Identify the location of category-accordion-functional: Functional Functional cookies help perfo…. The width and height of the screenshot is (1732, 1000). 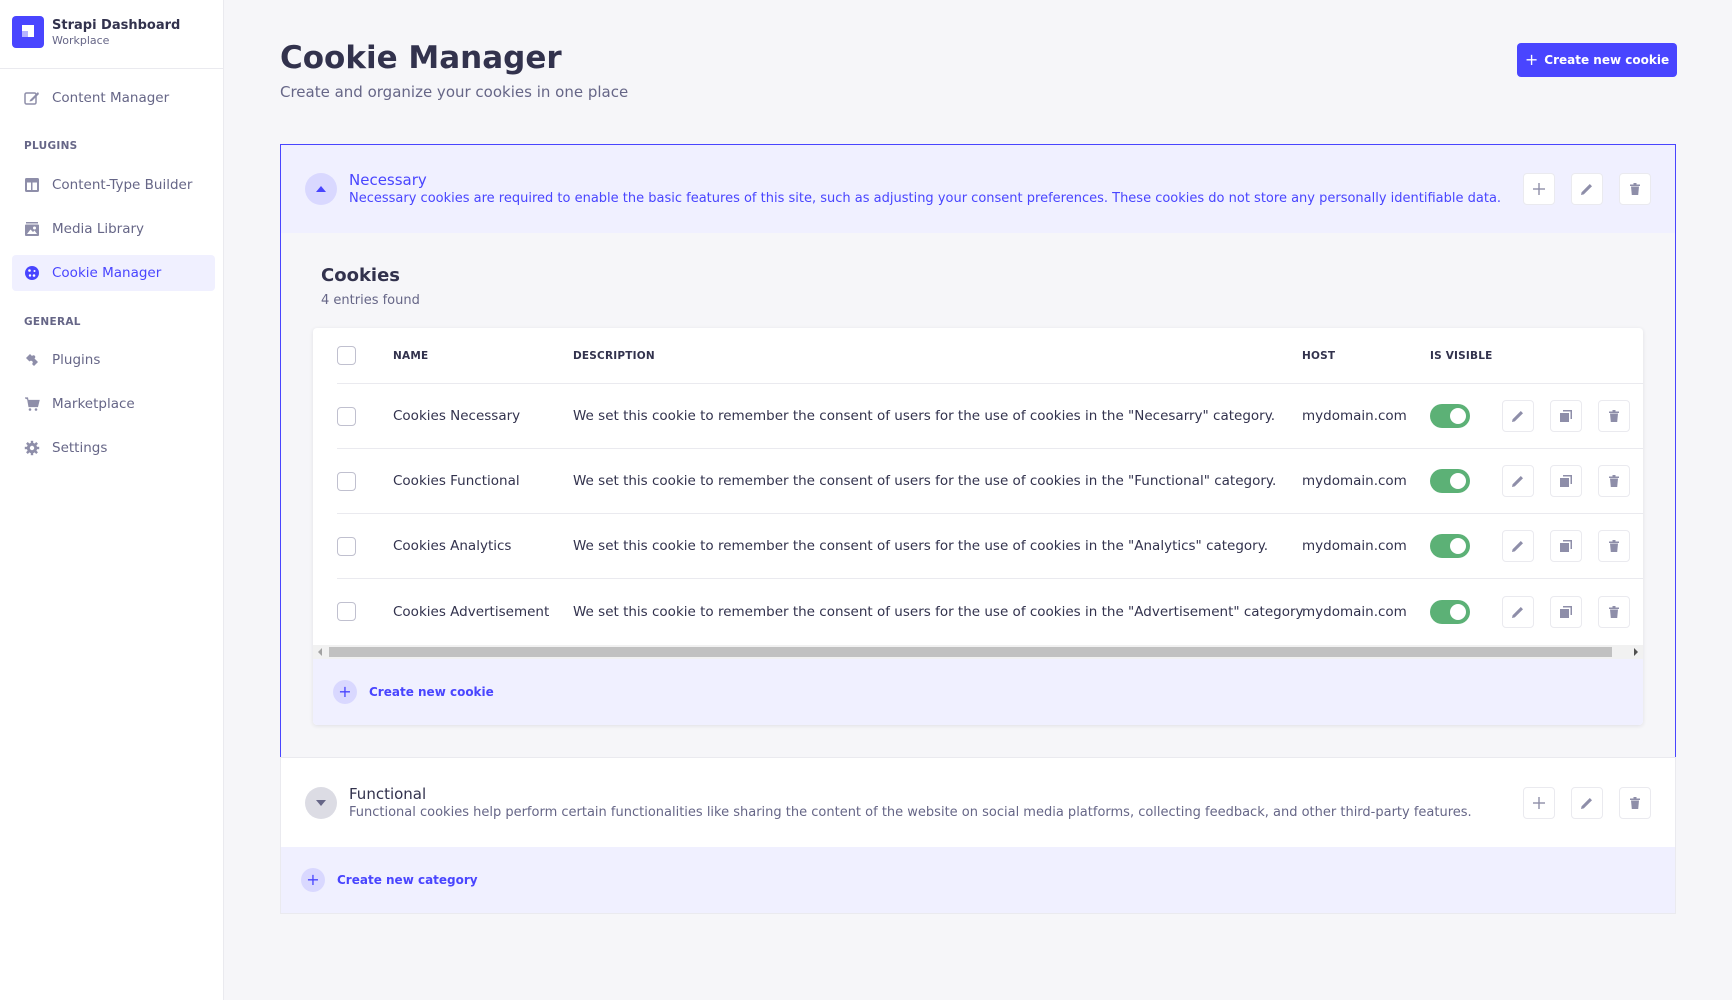
(978, 802).